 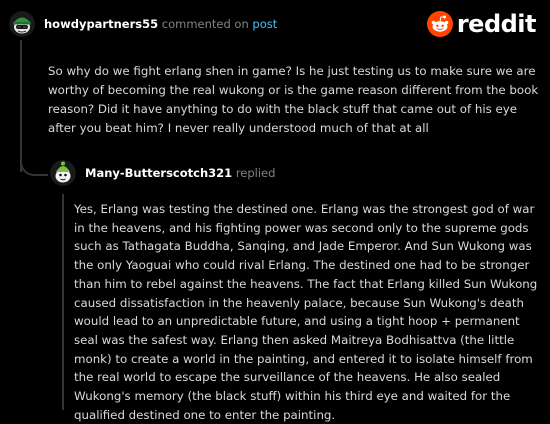 I want to click on replier-username: Many-Butterscotch321, so click(x=158, y=173).